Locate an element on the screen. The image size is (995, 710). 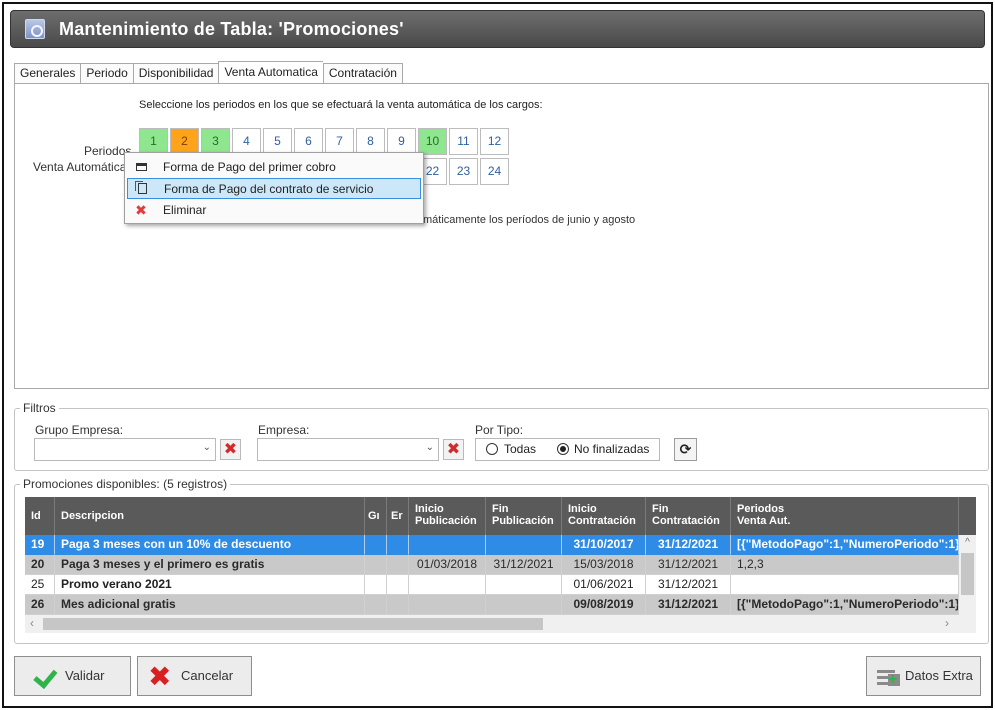
horizontal-scroll-thumb is located at coordinates (293, 624).